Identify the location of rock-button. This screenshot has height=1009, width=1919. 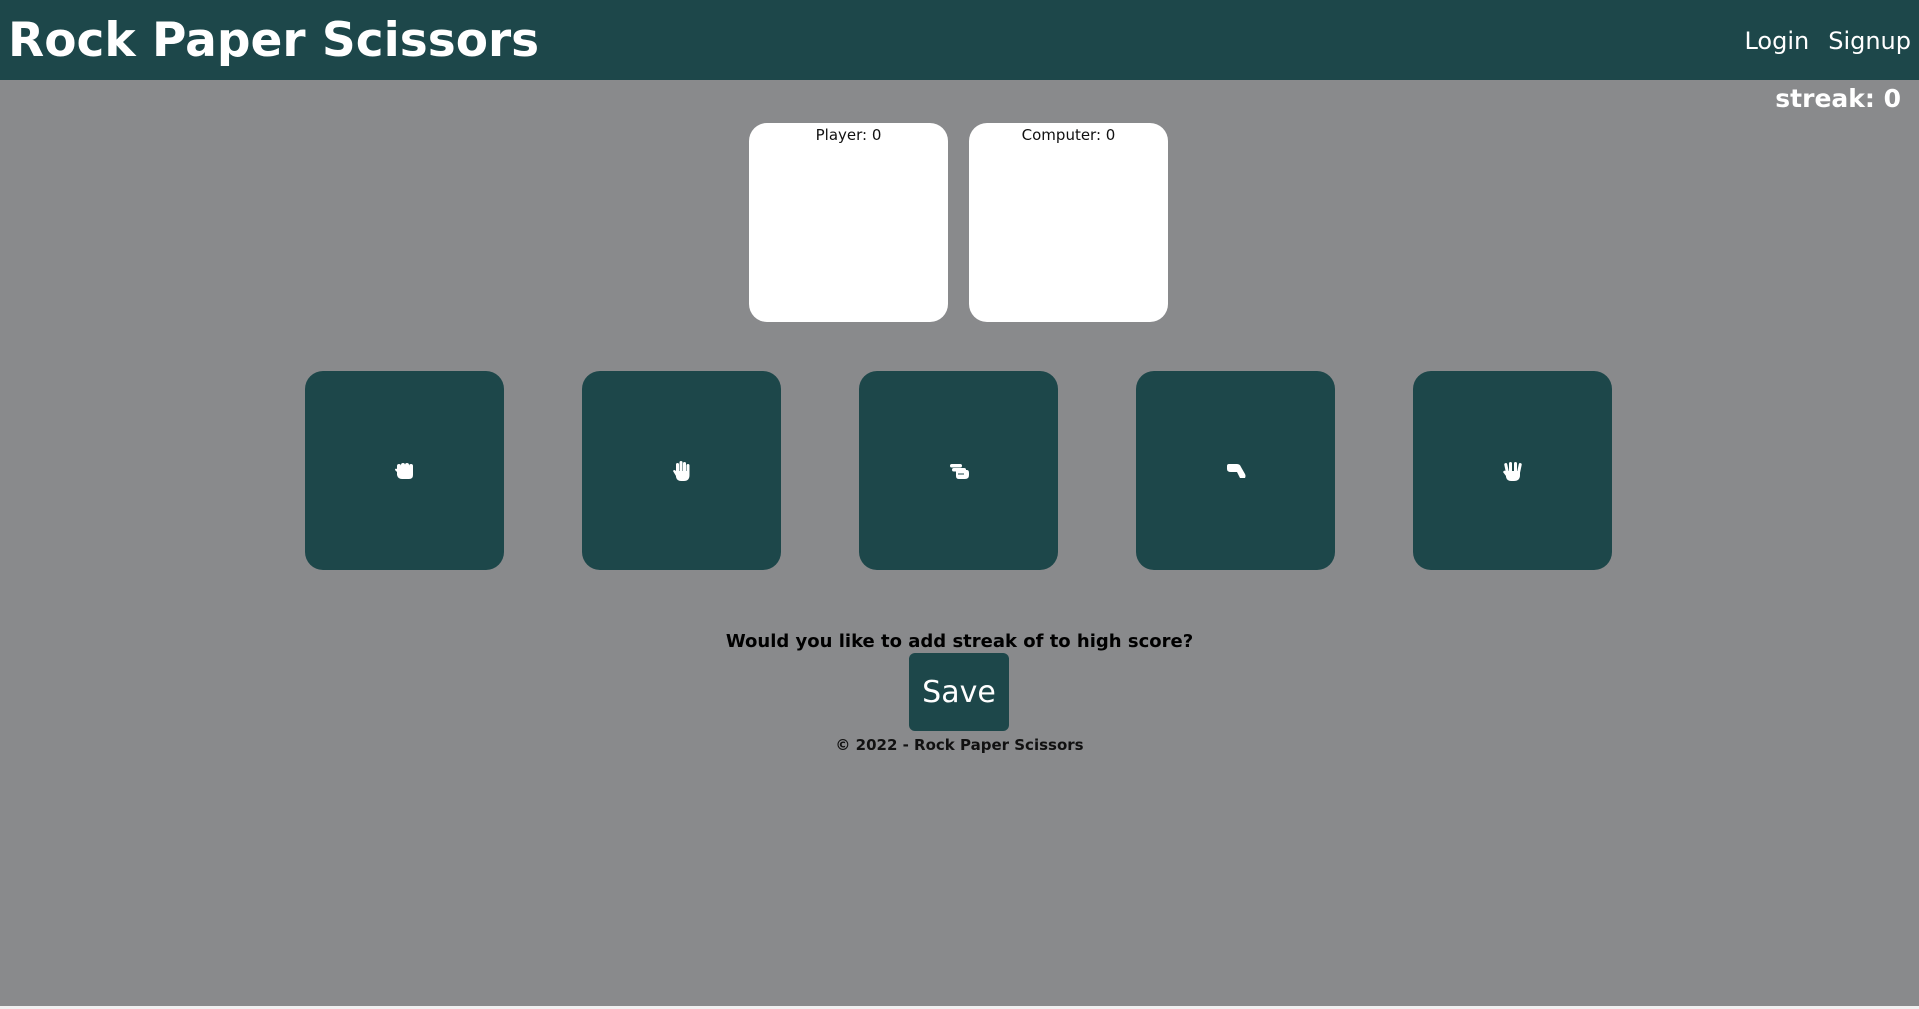
(404, 470).